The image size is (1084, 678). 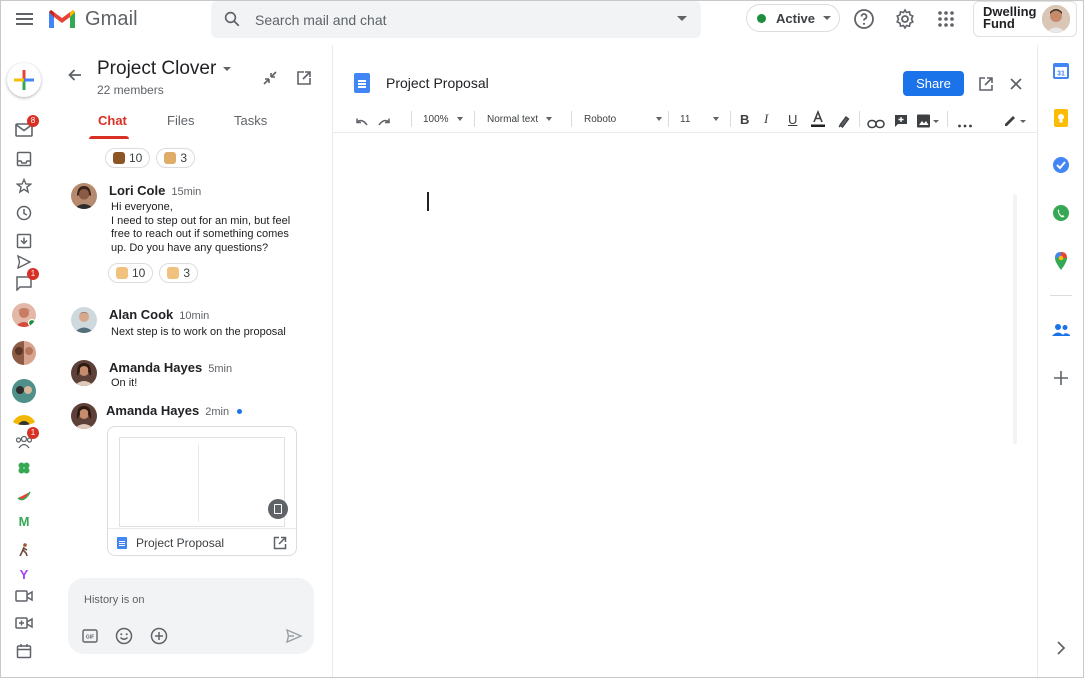 What do you see at coordinates (1061, 71) in the screenshot?
I see `calendar-app-icon: 31` at bounding box center [1061, 71].